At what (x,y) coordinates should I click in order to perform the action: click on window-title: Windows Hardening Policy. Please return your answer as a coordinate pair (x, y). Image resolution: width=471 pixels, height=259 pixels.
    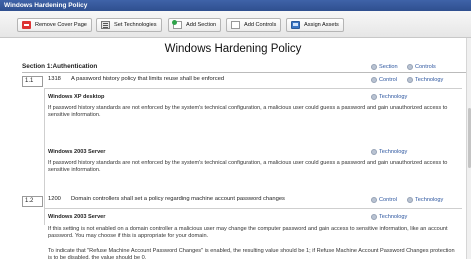
    Looking at the image, I should click on (235, 5).